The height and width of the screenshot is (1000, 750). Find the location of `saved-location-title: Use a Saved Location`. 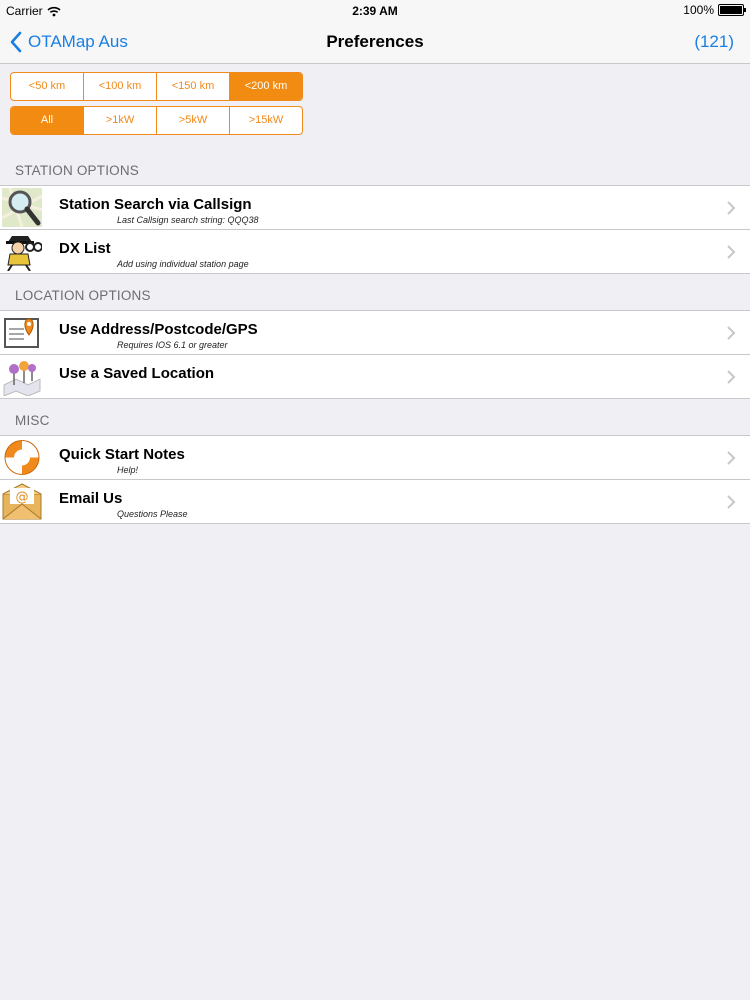

saved-location-title: Use a Saved Location is located at coordinates (137, 373).